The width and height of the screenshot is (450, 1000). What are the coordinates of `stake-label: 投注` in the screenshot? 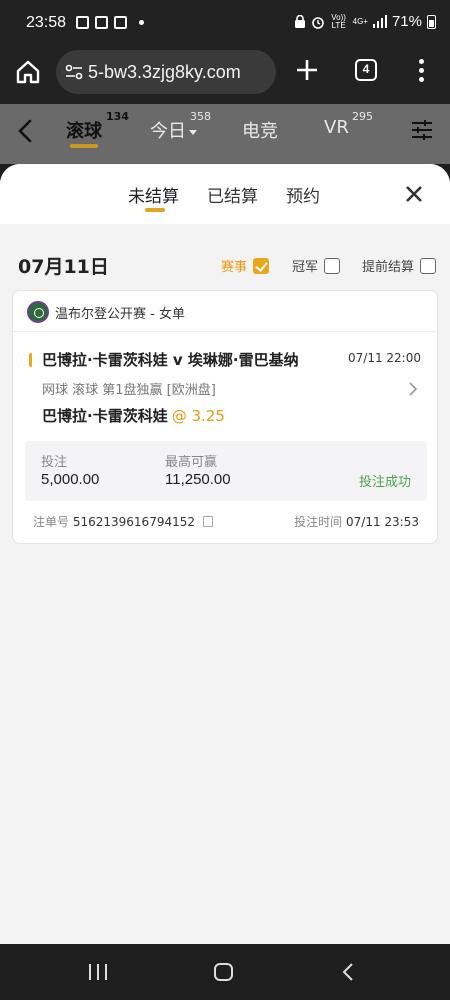 It's located at (54, 462).